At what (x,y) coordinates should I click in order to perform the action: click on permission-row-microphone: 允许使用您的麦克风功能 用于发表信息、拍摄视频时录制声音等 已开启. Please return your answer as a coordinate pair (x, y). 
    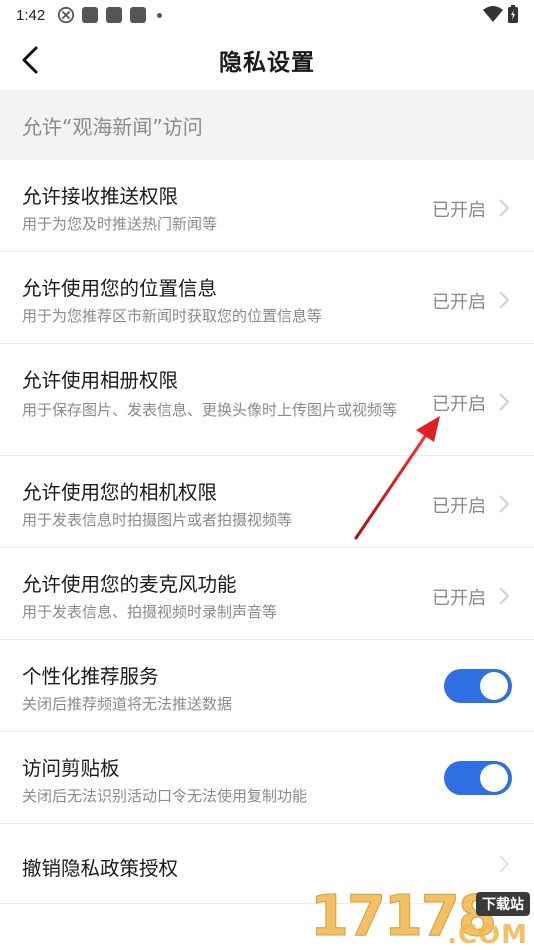
    Looking at the image, I should click on (267, 594).